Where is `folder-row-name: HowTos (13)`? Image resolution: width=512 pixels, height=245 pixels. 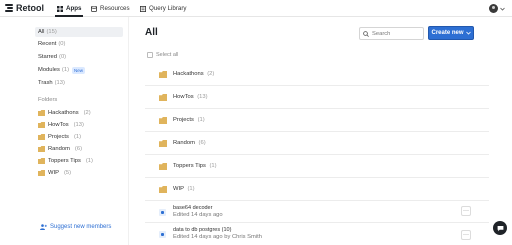 folder-row-name: HowTos (13) is located at coordinates (190, 97).